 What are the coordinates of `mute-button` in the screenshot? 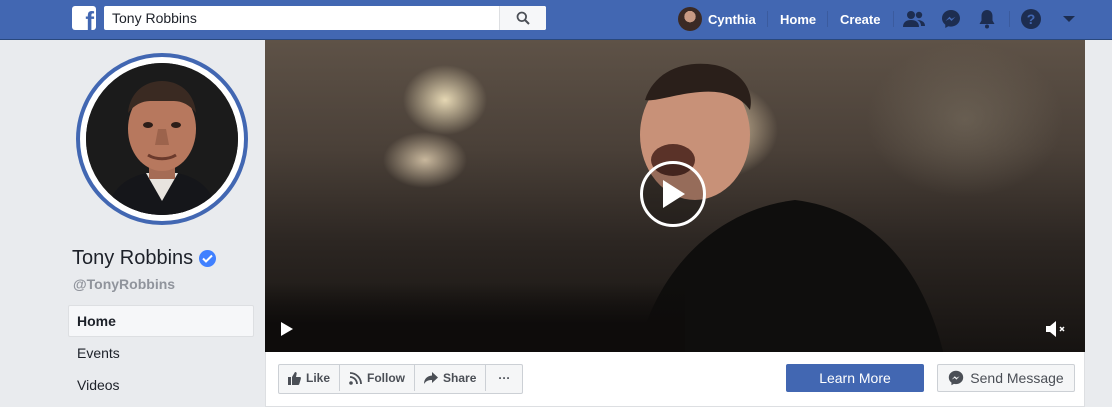 It's located at (1056, 331).